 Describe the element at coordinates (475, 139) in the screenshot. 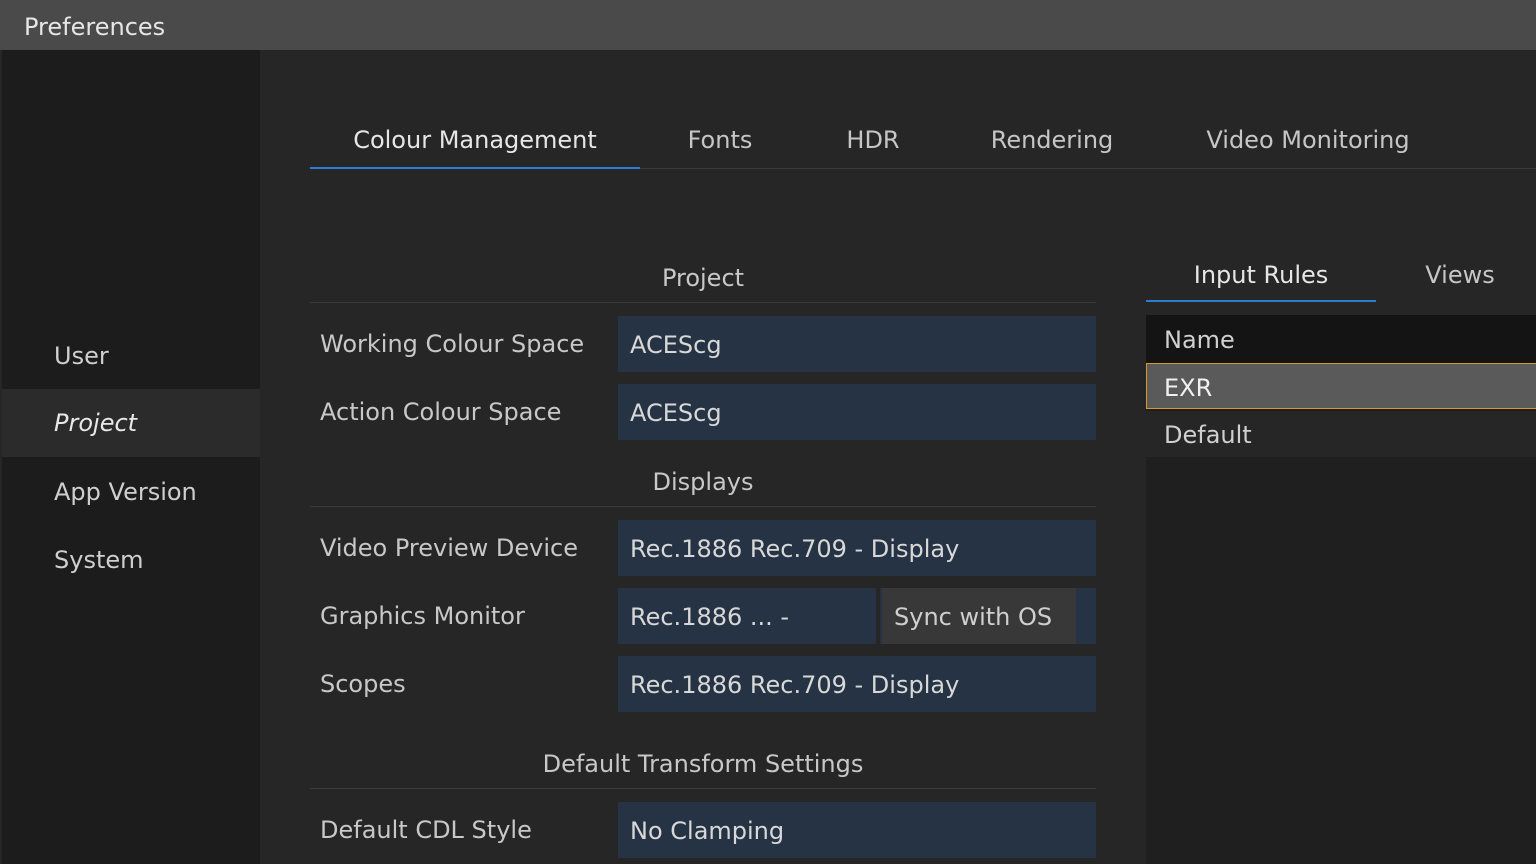

I see `tab-colour-management: Colour Management` at that location.